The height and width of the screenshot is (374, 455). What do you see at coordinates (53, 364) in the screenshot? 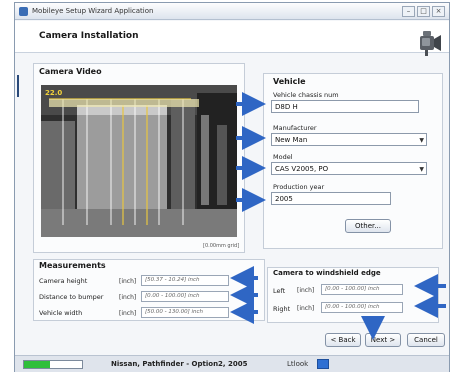
I see `progress-bar` at bounding box center [53, 364].